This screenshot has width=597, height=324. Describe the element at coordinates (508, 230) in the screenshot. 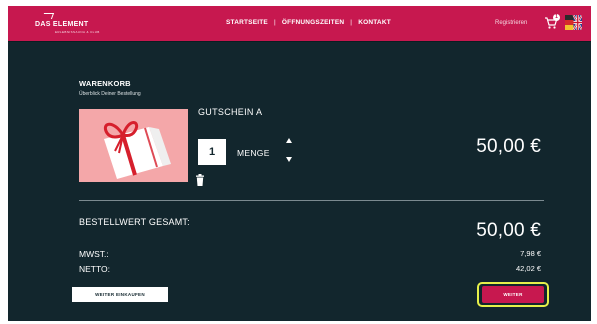

I see `total-value: 50,00 €` at that location.